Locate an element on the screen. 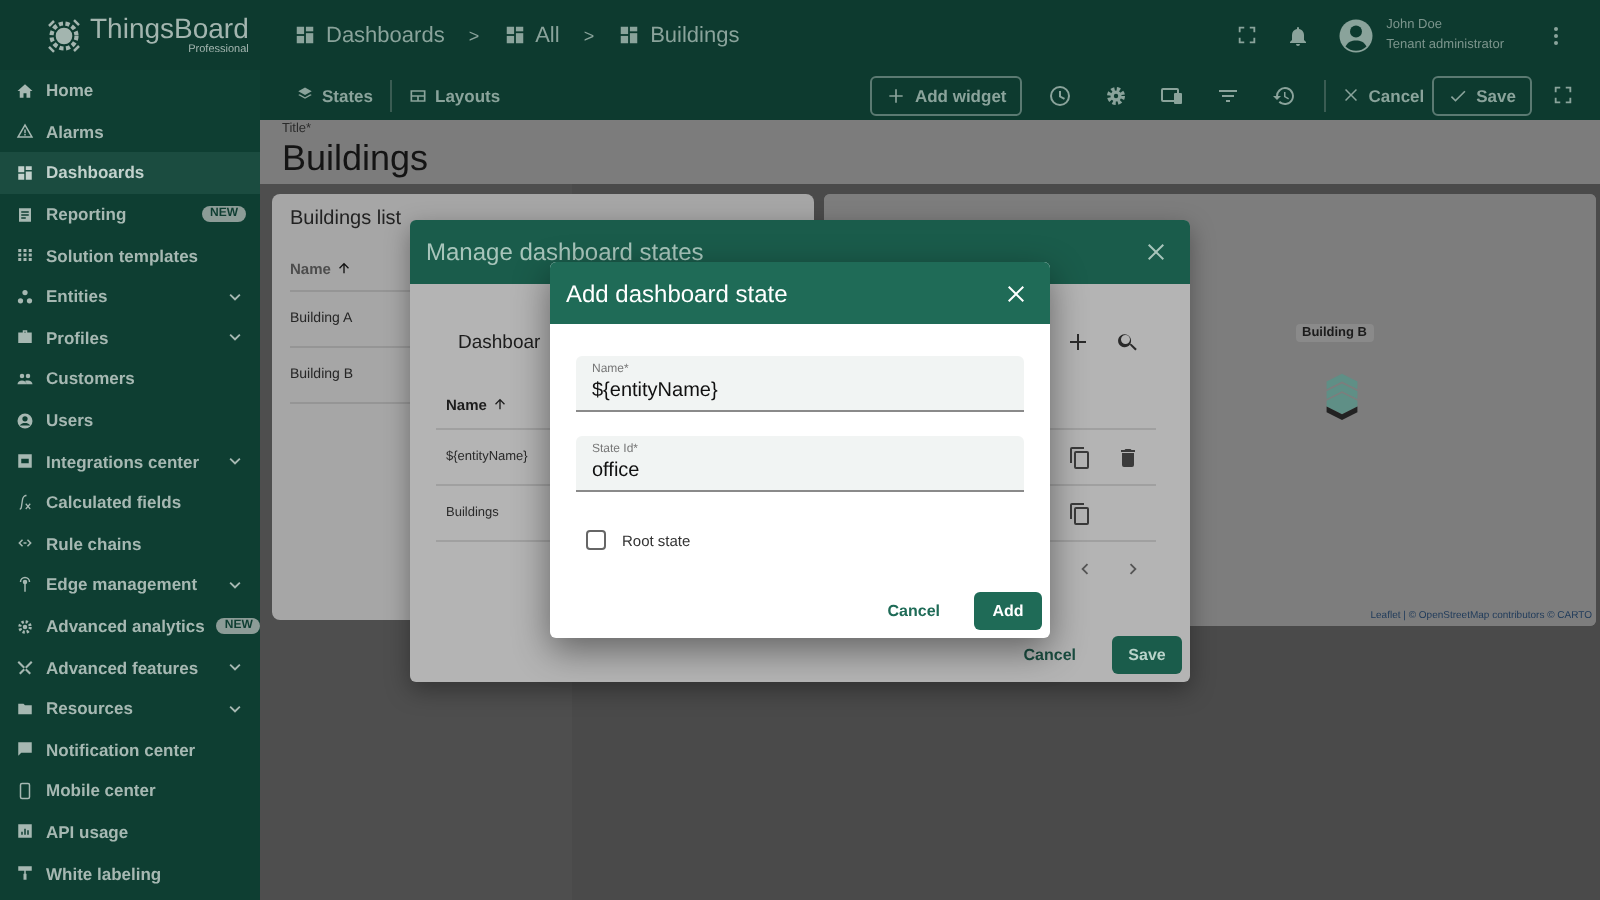  checkbox is located at coordinates (596, 540).